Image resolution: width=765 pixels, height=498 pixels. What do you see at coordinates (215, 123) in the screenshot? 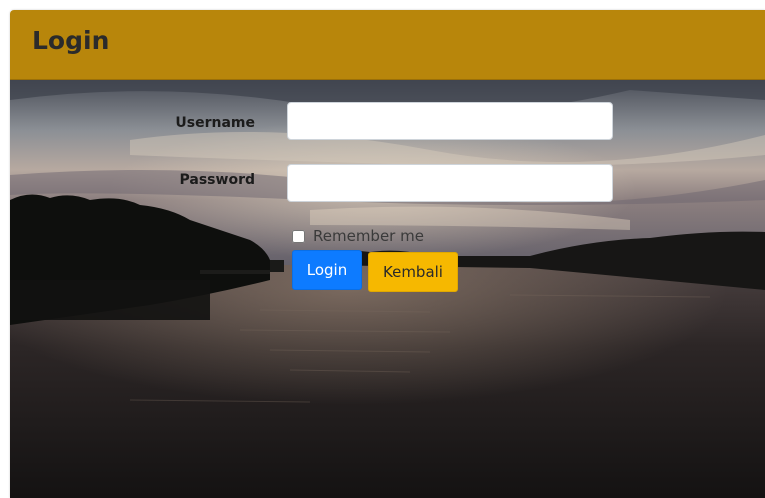
I see `username-label: Username` at bounding box center [215, 123].